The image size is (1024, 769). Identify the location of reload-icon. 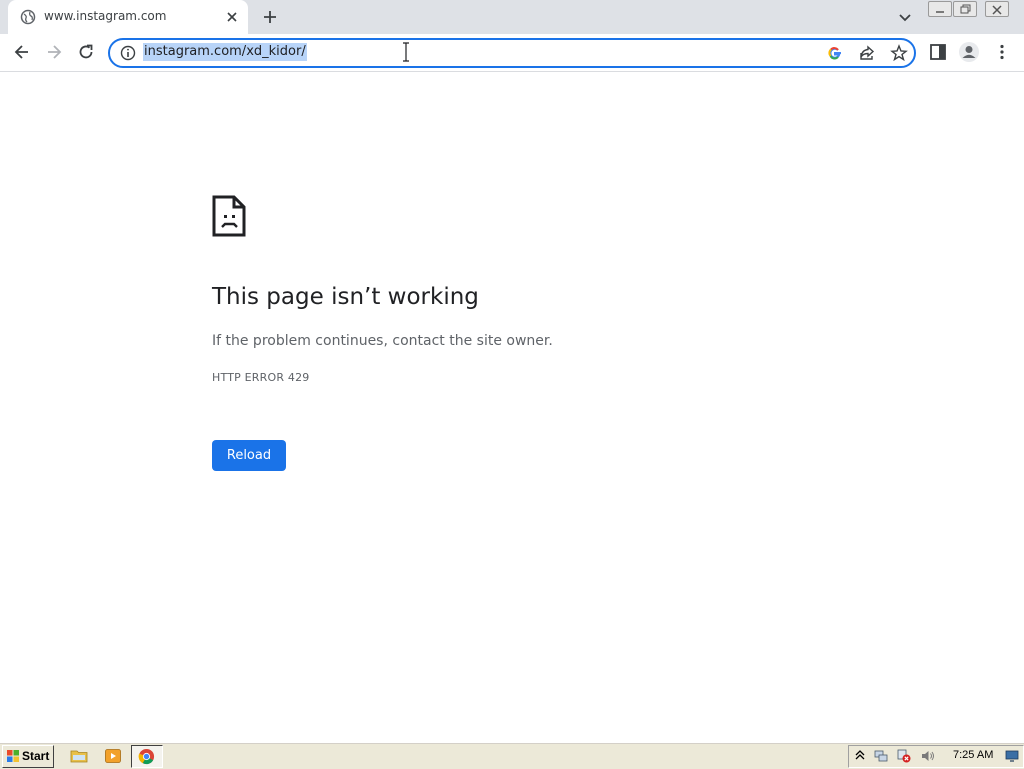
(86, 52).